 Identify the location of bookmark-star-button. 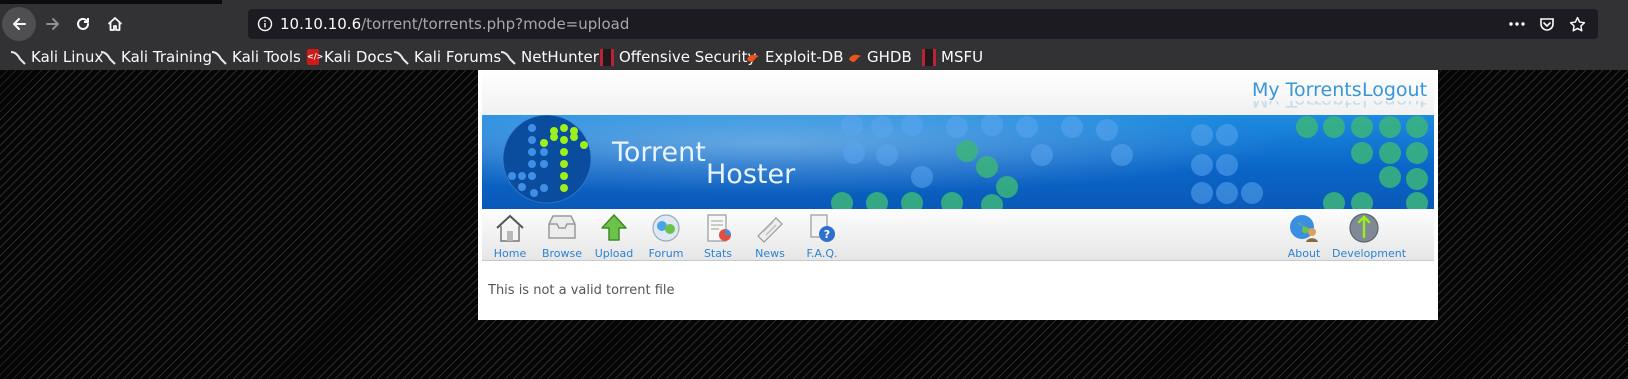
(1577, 24).